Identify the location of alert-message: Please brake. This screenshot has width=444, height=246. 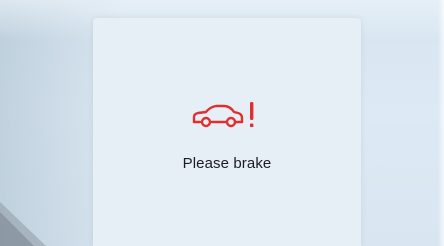
(227, 163).